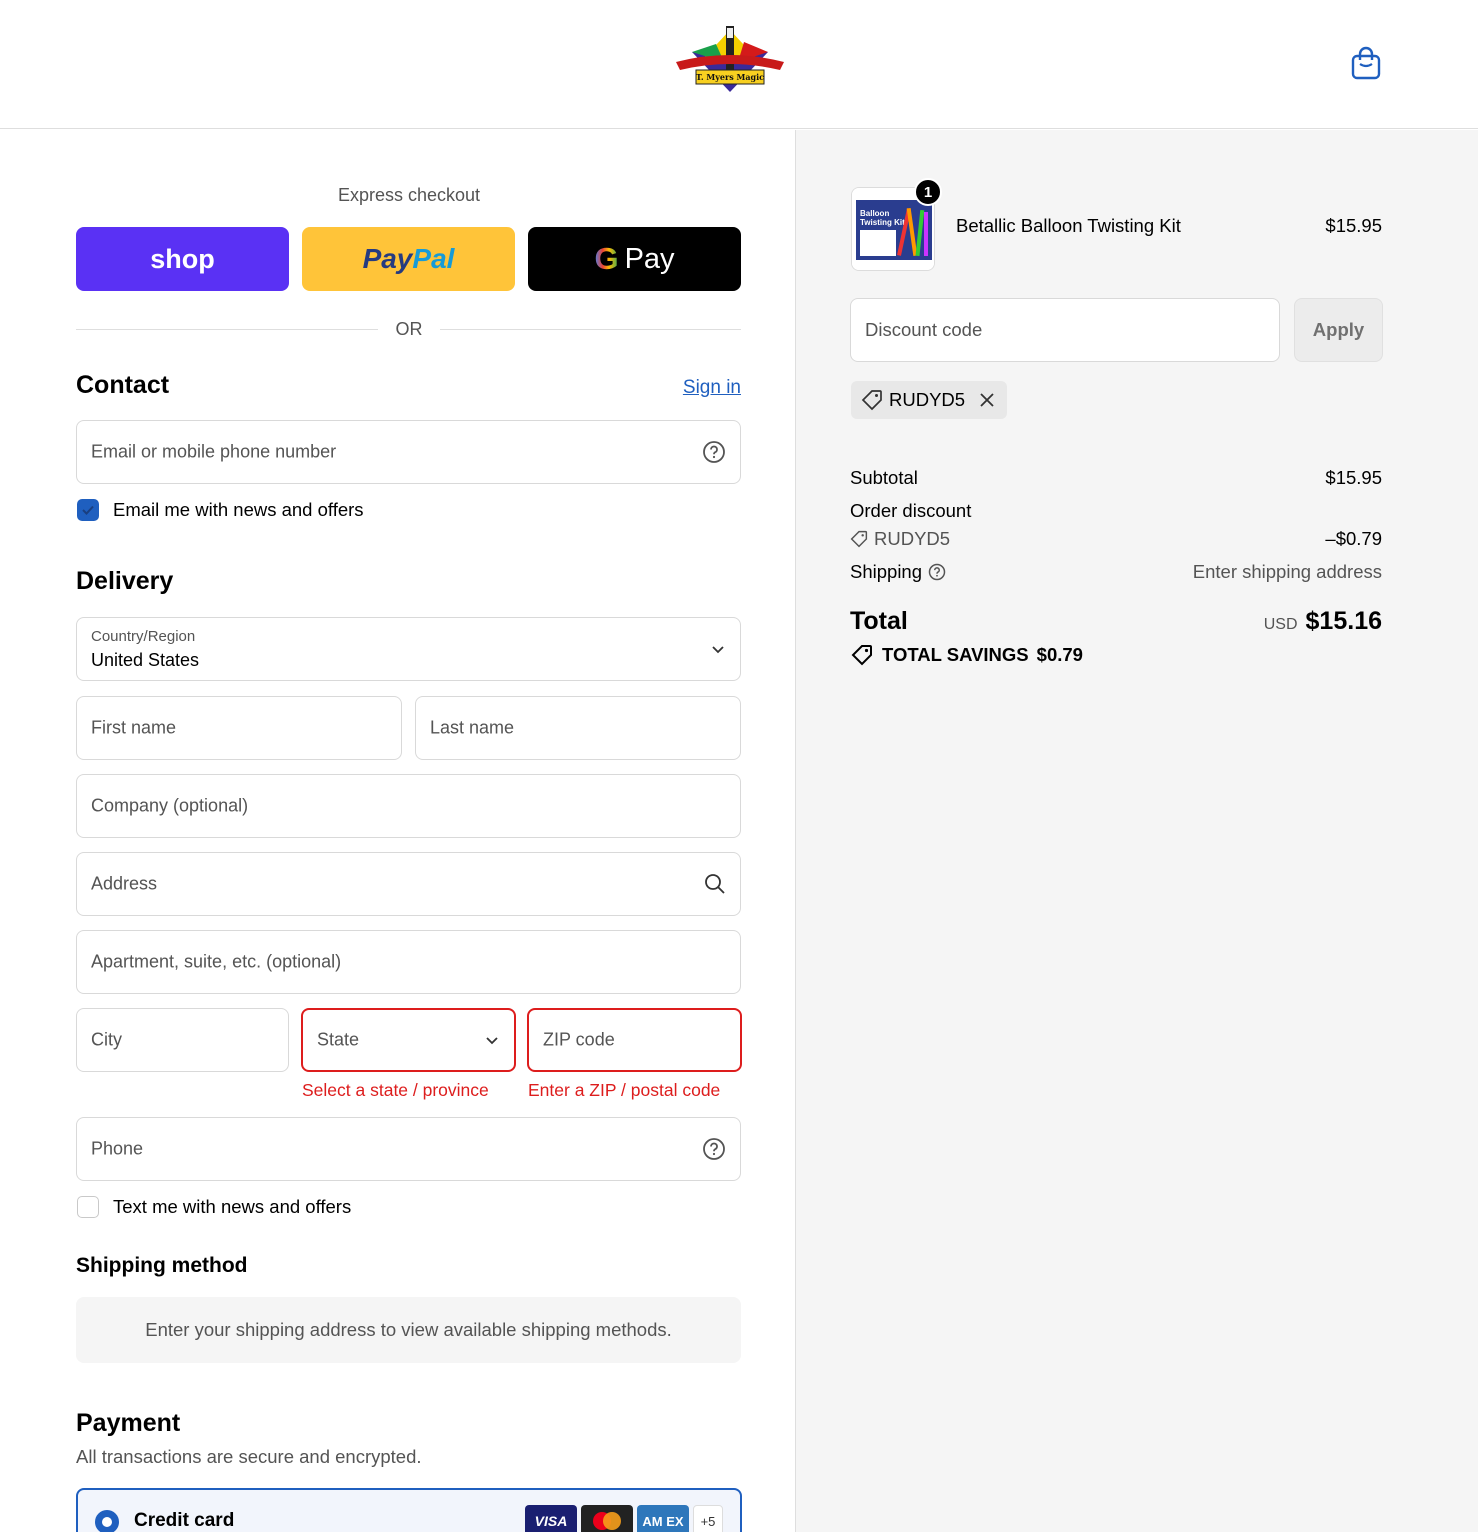 The image size is (1478, 1532). What do you see at coordinates (184, 1520) in the screenshot?
I see `credit-card-label: Credit card` at bounding box center [184, 1520].